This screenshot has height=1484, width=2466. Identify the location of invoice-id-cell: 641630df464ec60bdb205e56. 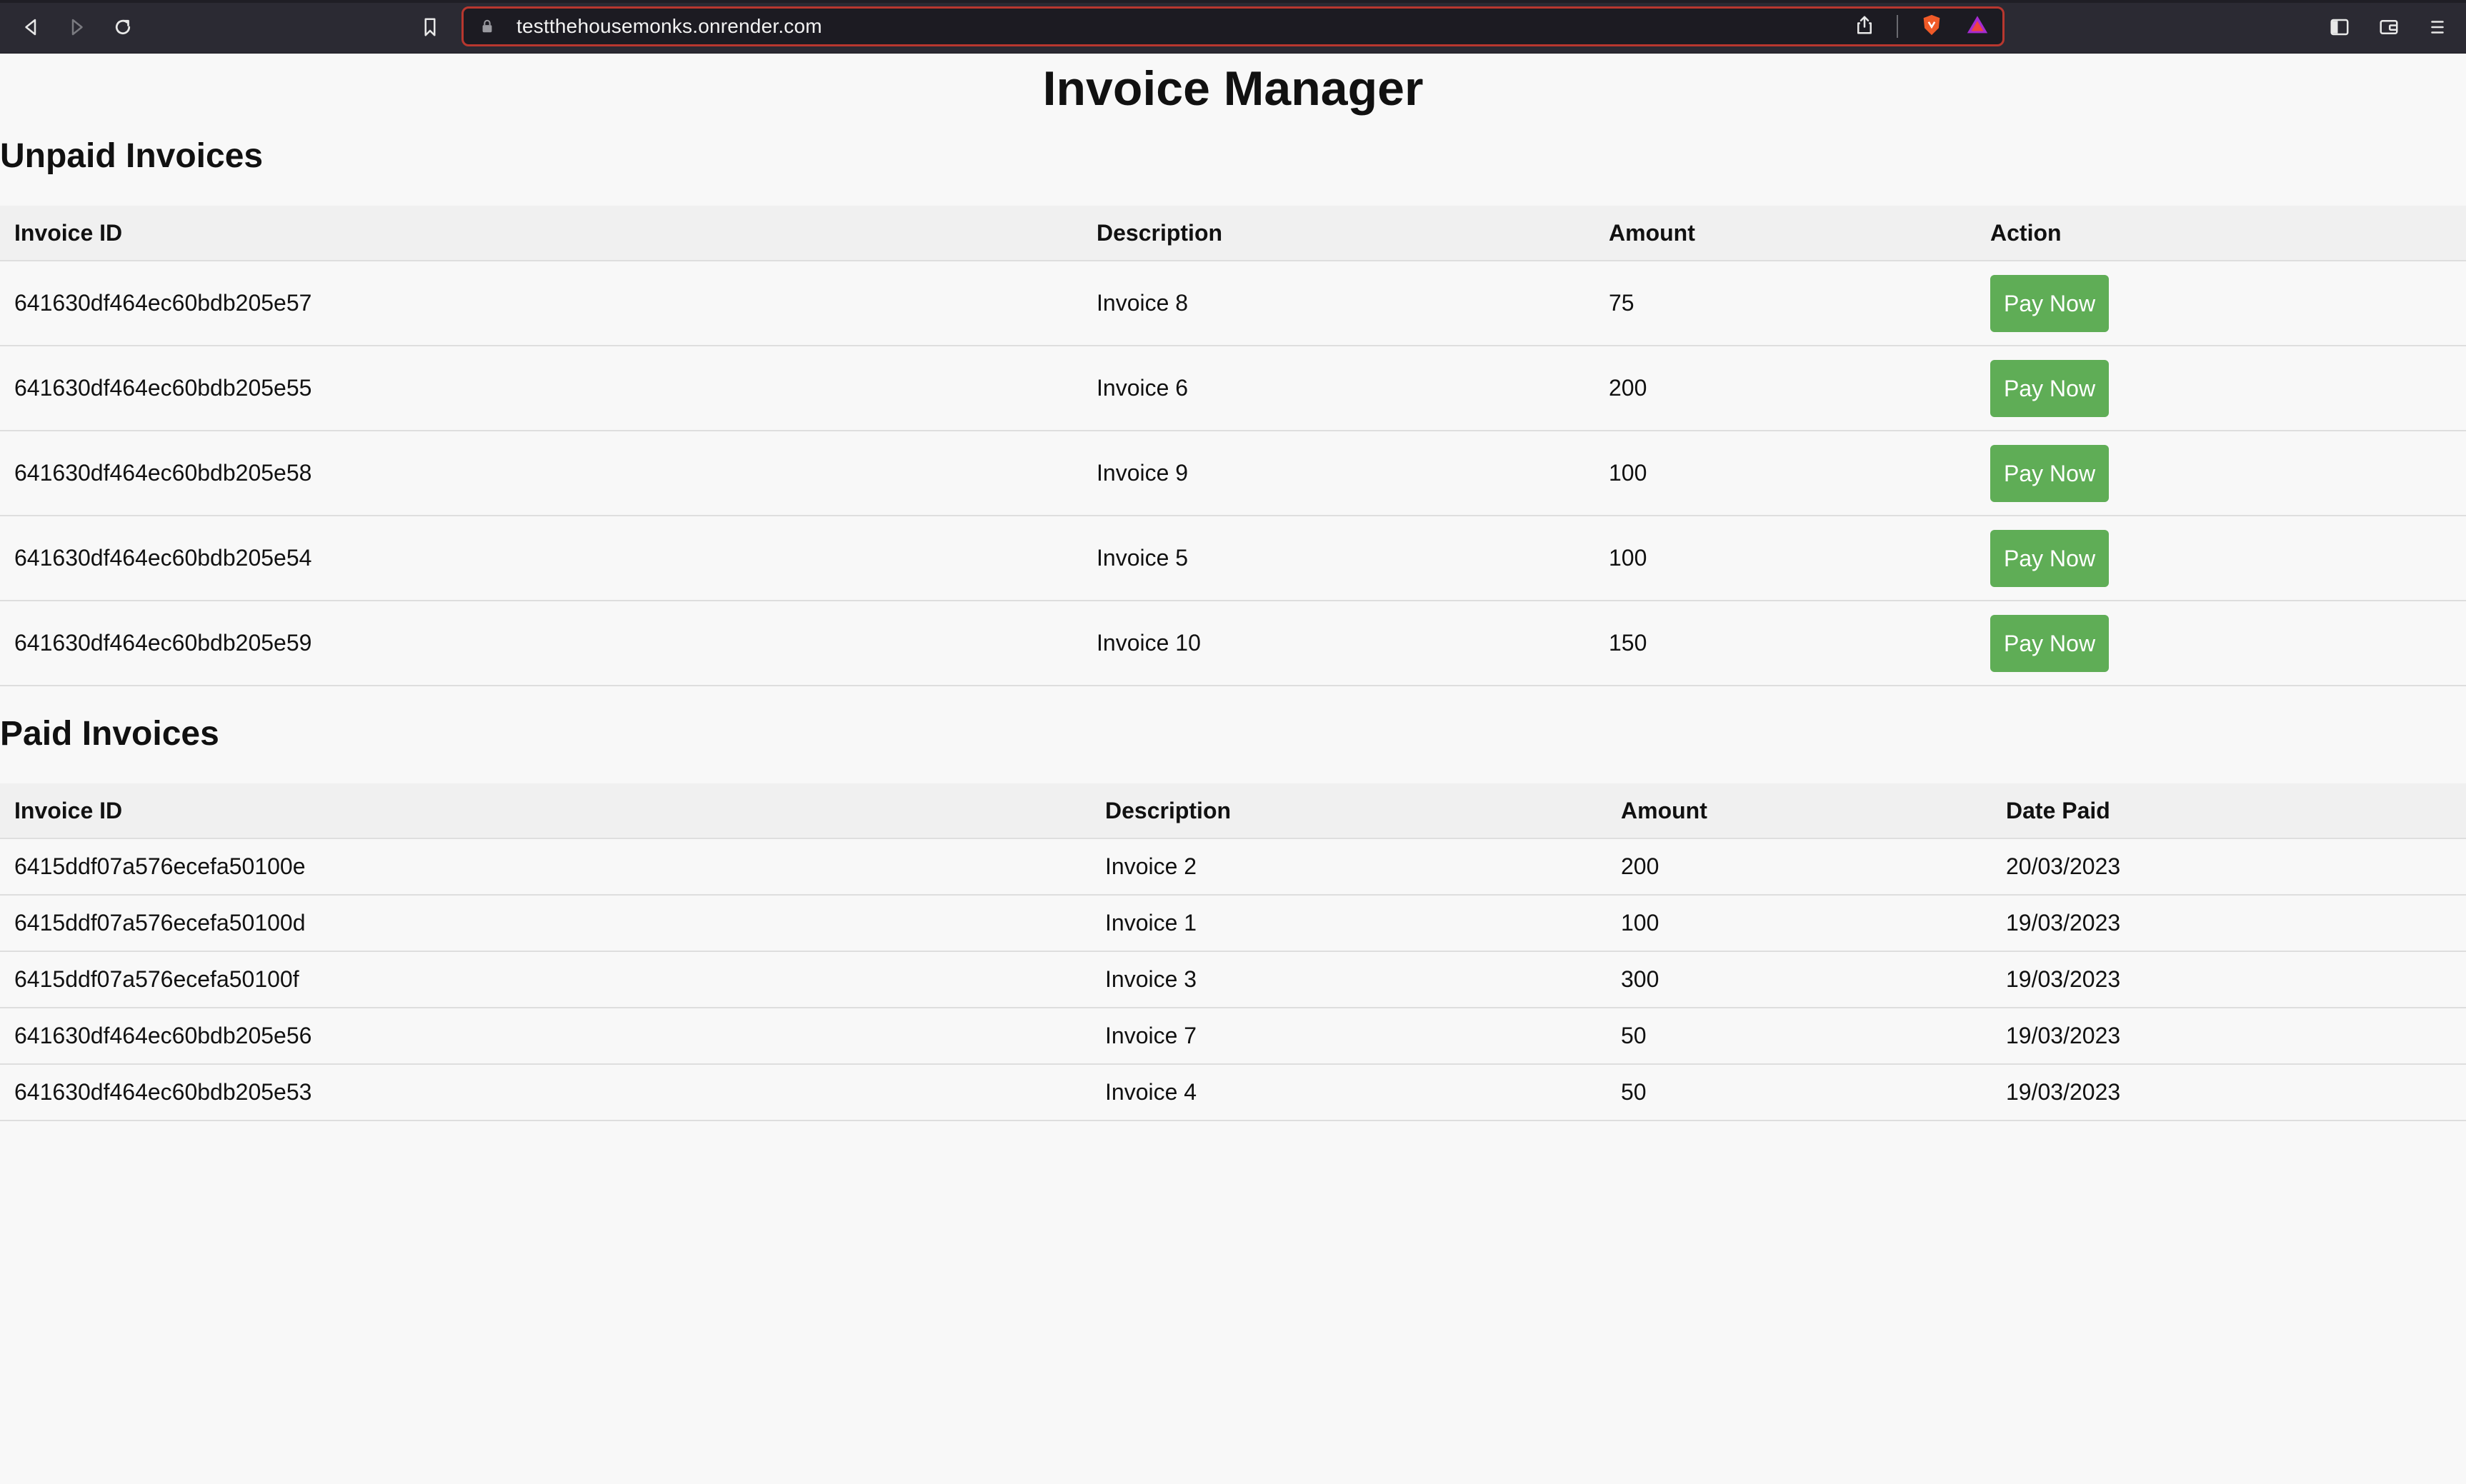
(545, 1036).